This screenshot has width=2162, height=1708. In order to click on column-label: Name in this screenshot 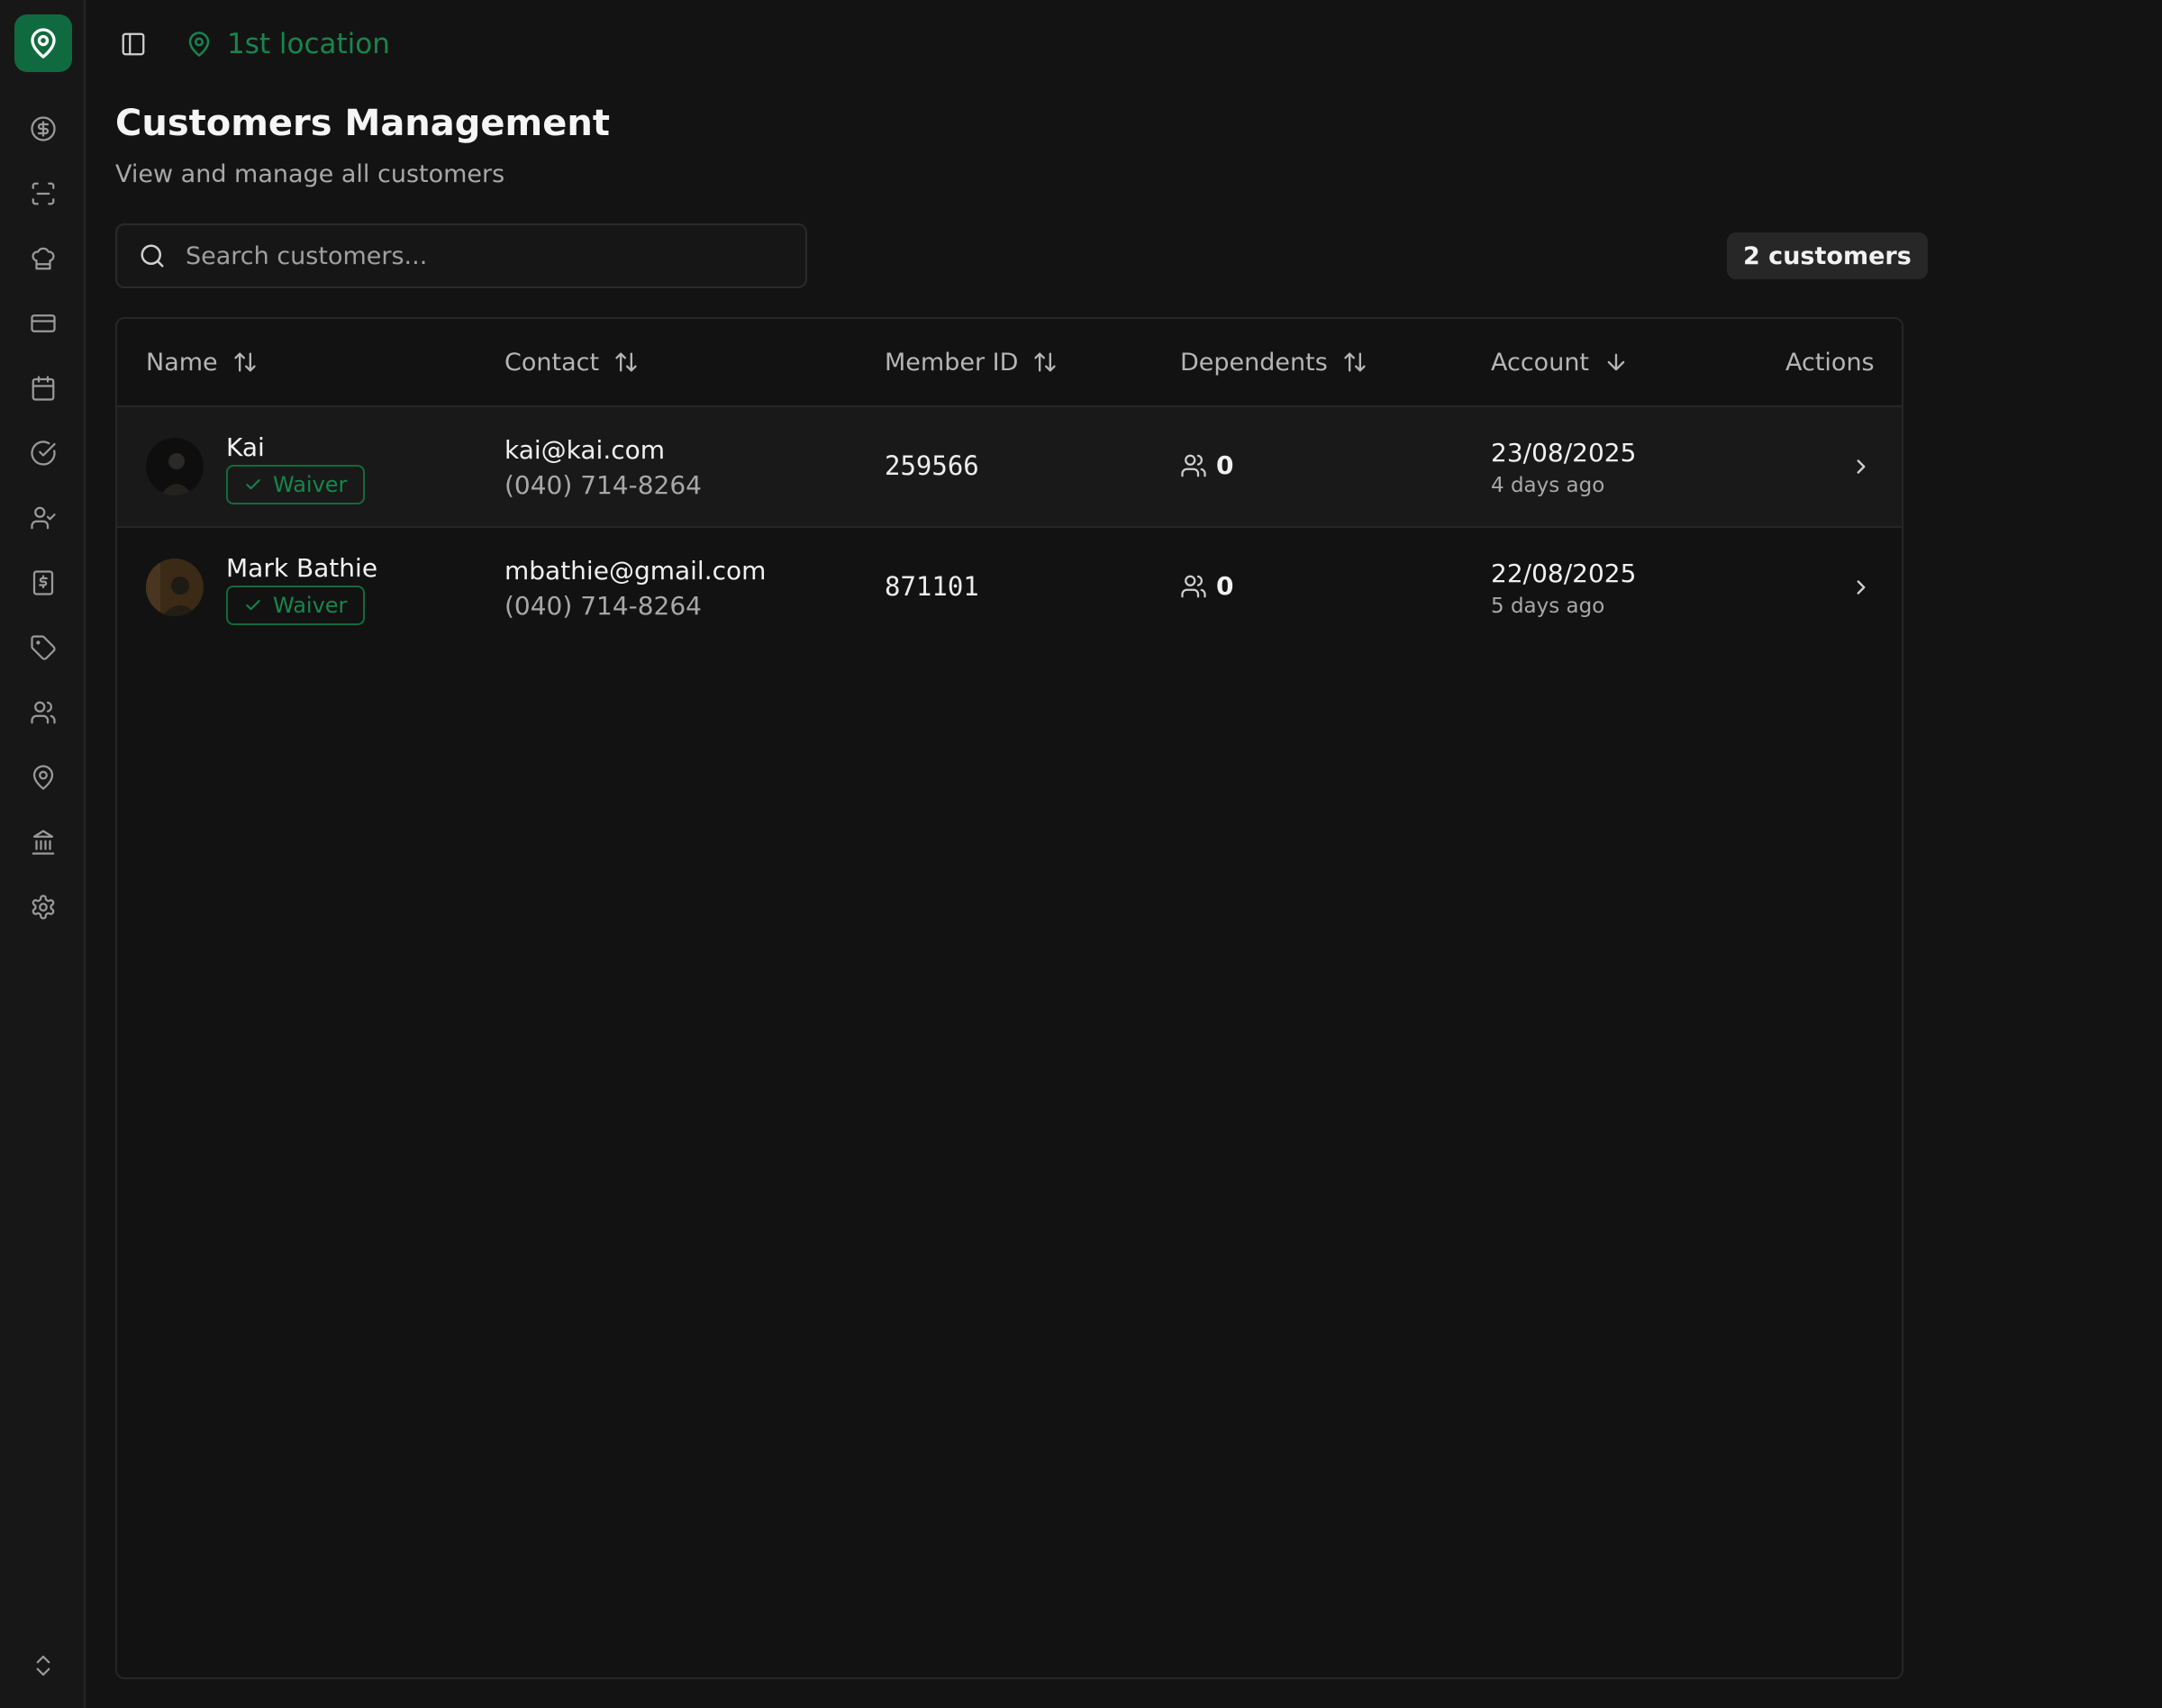, I will do `click(182, 362)`.